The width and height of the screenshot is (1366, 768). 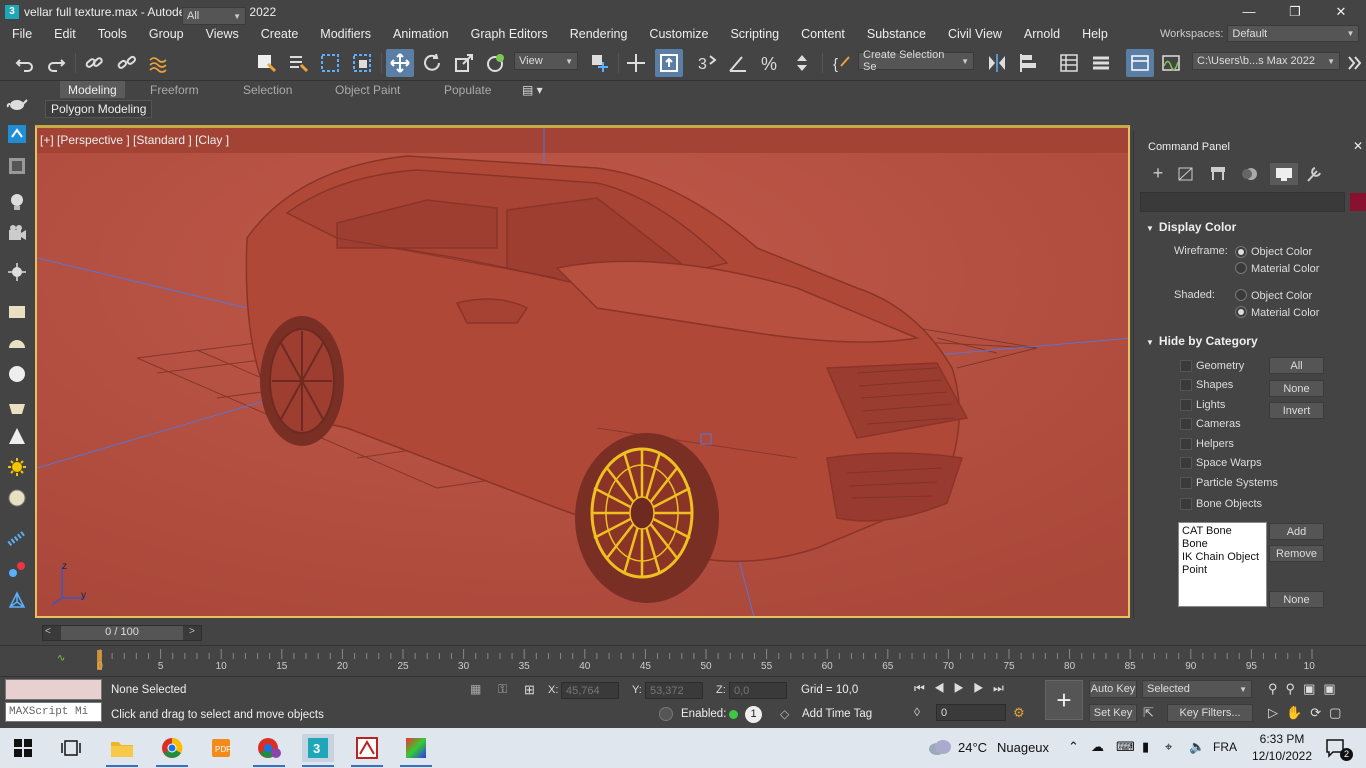 What do you see at coordinates (706, 63) in the screenshot?
I see `snaps-toggle-icon: 3` at bounding box center [706, 63].